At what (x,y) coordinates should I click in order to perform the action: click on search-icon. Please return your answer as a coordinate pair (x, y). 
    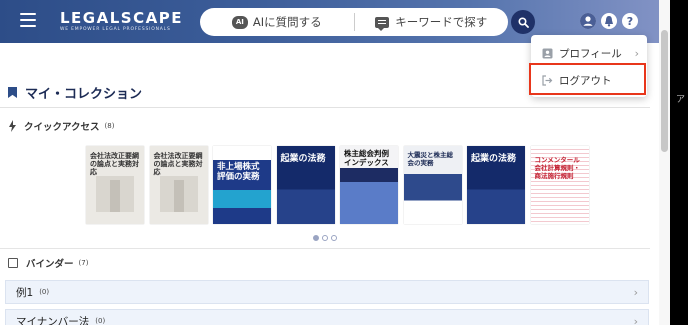
    Looking at the image, I should click on (523, 22).